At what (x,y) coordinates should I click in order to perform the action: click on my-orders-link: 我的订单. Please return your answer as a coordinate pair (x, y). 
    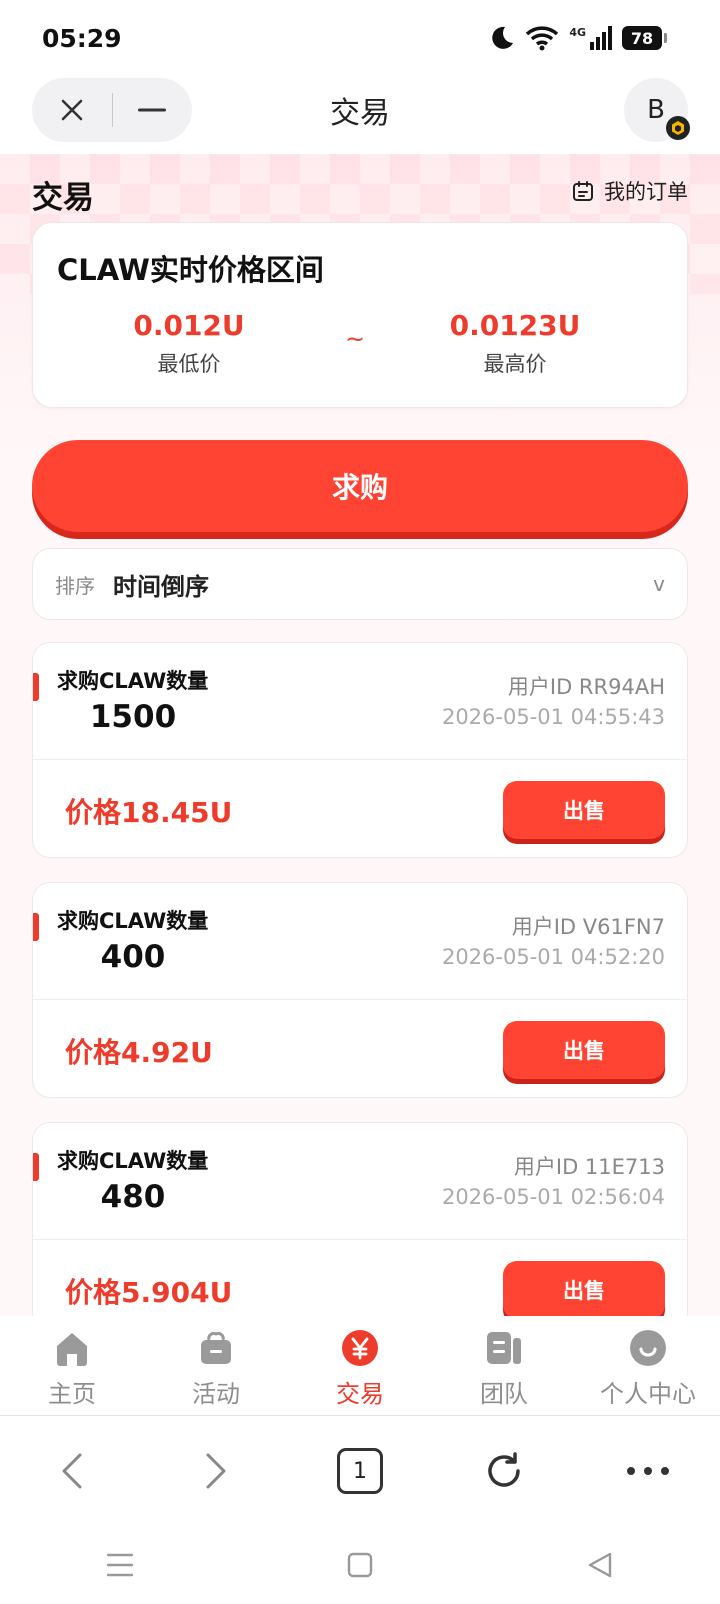
    Looking at the image, I should click on (630, 191).